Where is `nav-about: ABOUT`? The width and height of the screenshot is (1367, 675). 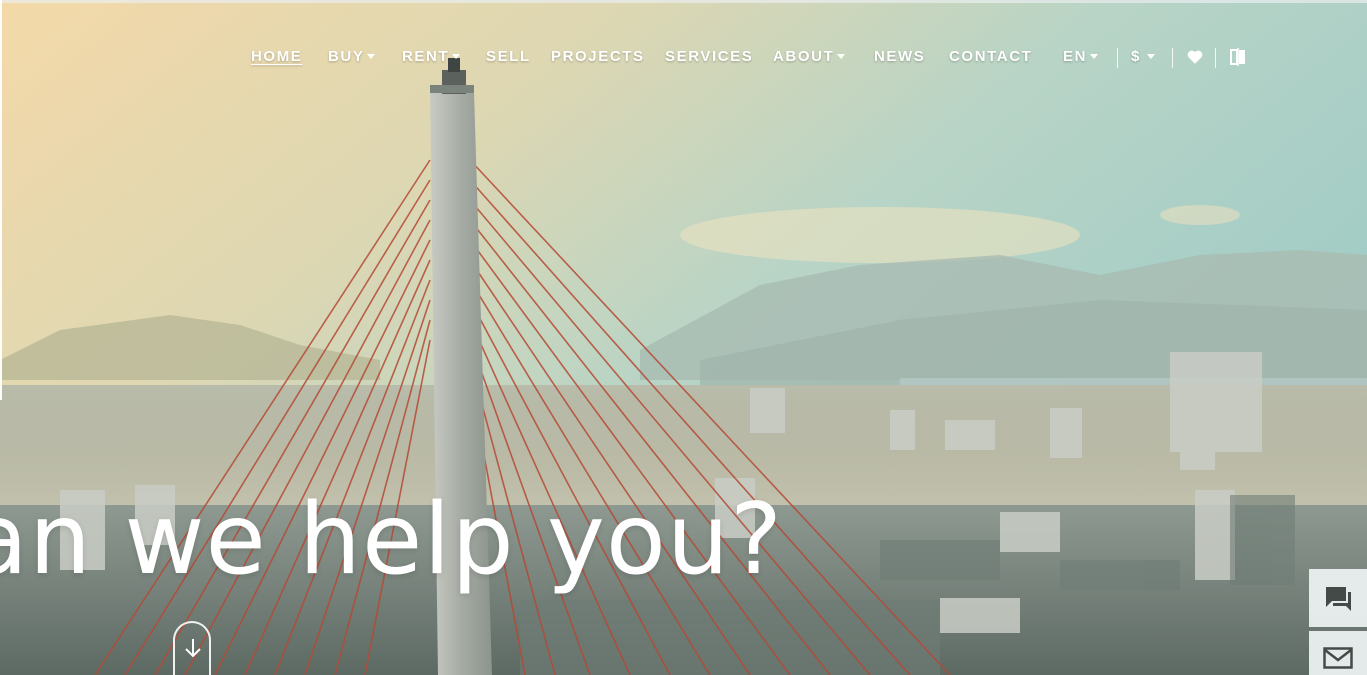
nav-about: ABOUT is located at coordinates (809, 57).